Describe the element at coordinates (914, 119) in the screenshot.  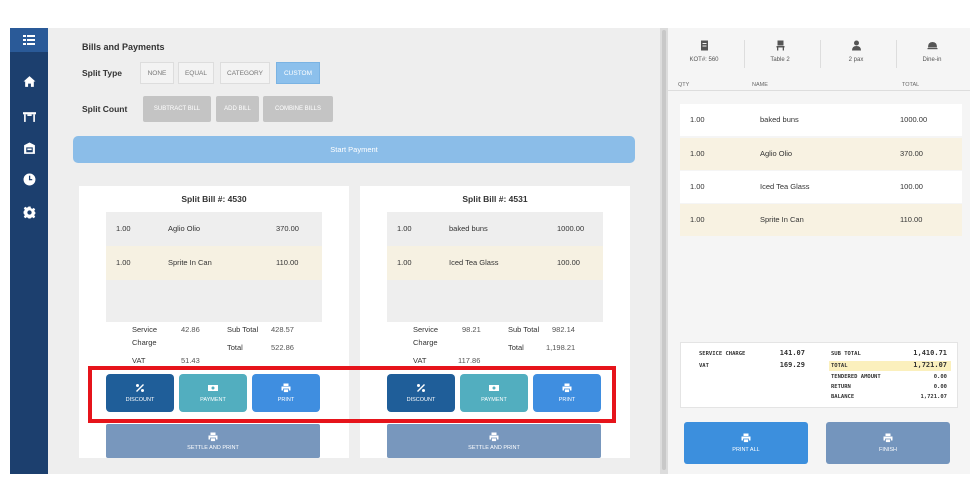
I see `item-total: 1000.00` at that location.